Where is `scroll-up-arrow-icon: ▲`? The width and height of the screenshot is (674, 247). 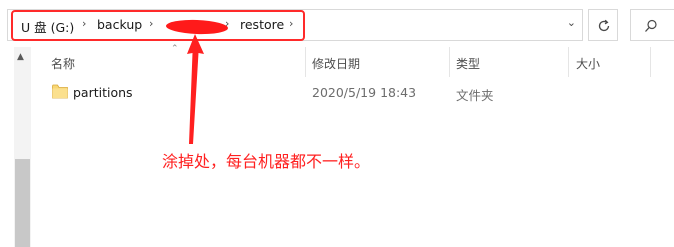 scroll-up-arrow-icon: ▲ is located at coordinates (20, 57).